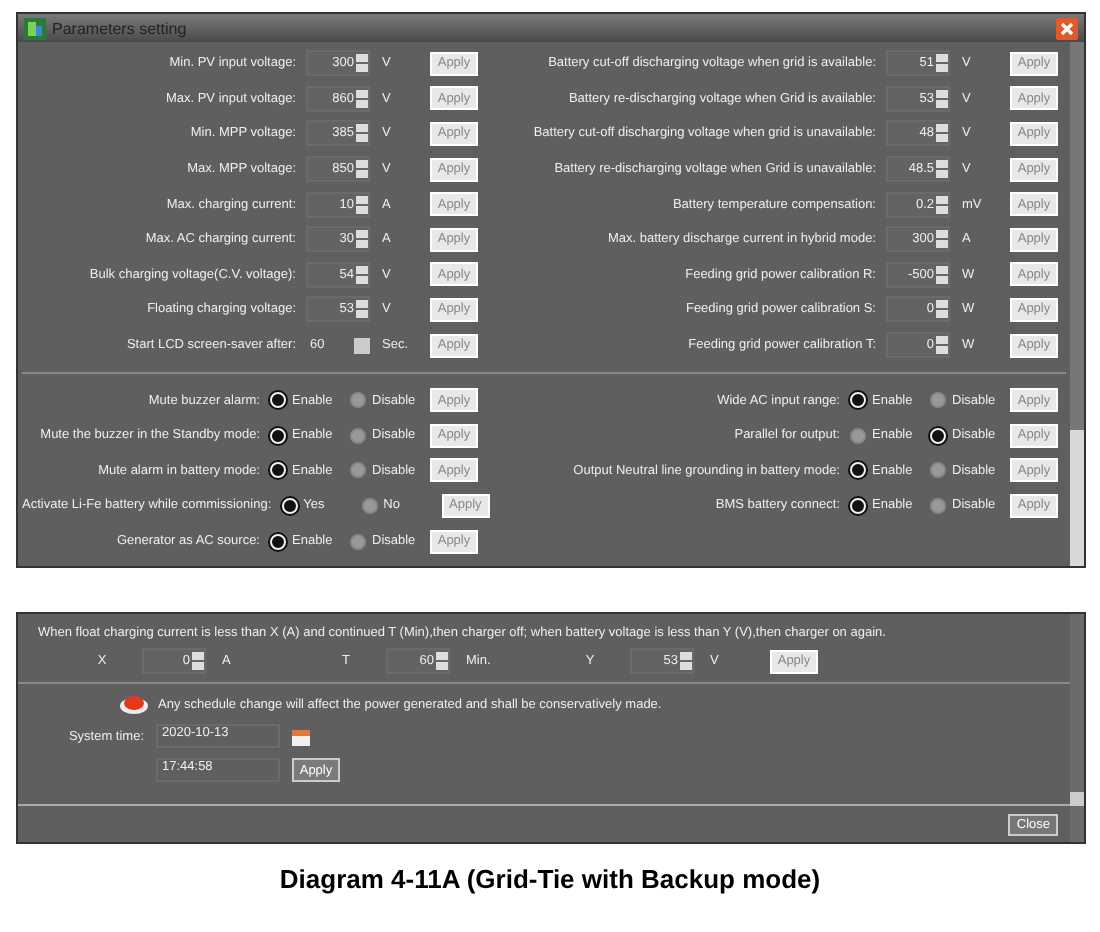 This screenshot has width=1100, height=932. Describe the element at coordinates (550, 879) in the screenshot. I see `figure-caption: Diagram 4-11A (Grid-Tie with Backup mode)` at that location.